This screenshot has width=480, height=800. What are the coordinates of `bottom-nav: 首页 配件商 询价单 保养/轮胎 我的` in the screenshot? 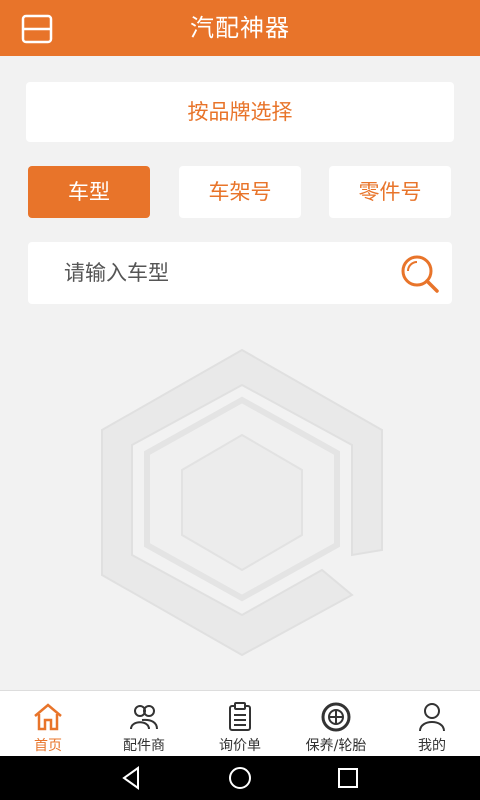 It's located at (240, 723).